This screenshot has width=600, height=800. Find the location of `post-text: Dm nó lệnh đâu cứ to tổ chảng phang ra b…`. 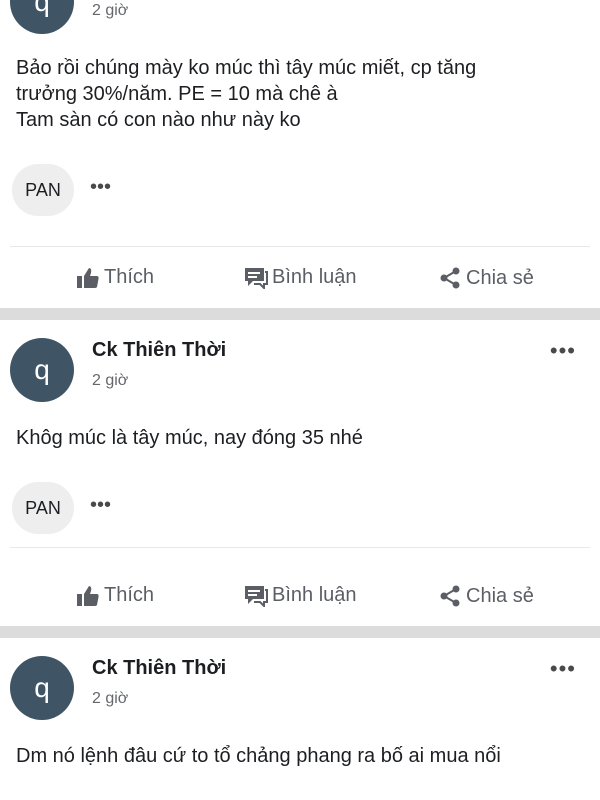

post-text: Dm nó lệnh đâu cứ to tổ chảng phang ra b… is located at coordinates (293, 756).